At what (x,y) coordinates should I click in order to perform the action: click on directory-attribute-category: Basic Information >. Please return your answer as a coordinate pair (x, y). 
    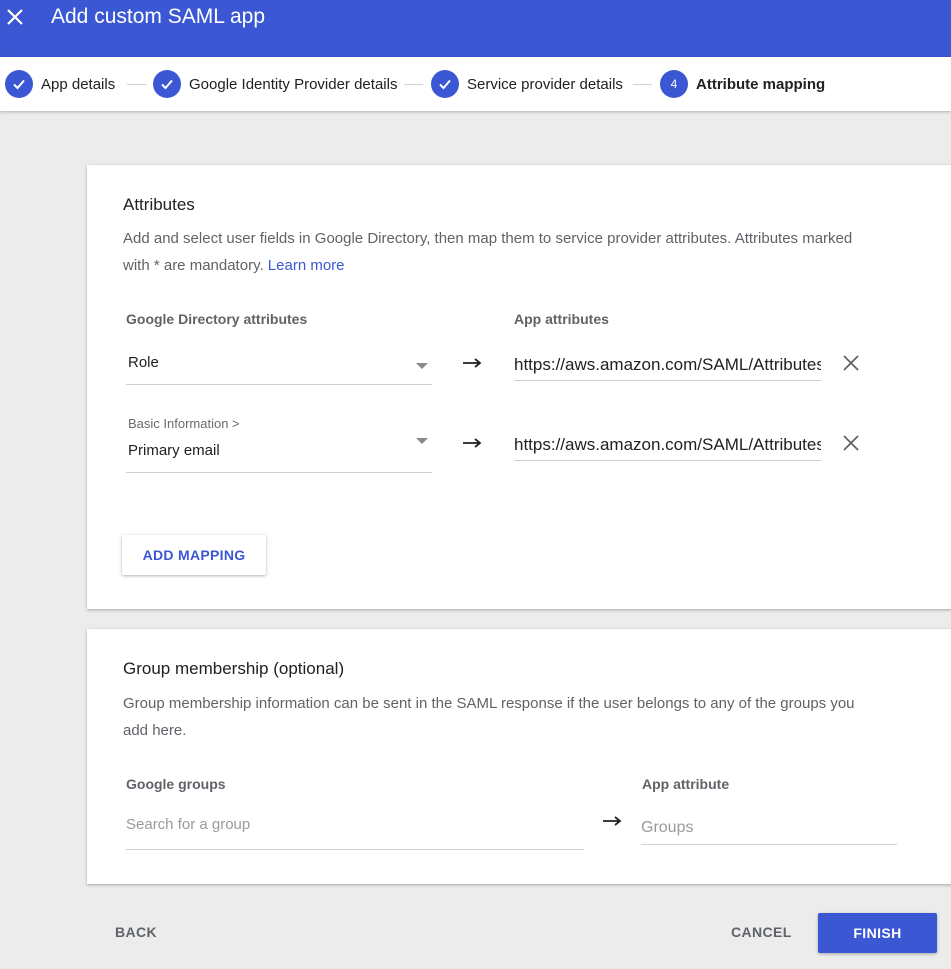
    Looking at the image, I should click on (184, 423).